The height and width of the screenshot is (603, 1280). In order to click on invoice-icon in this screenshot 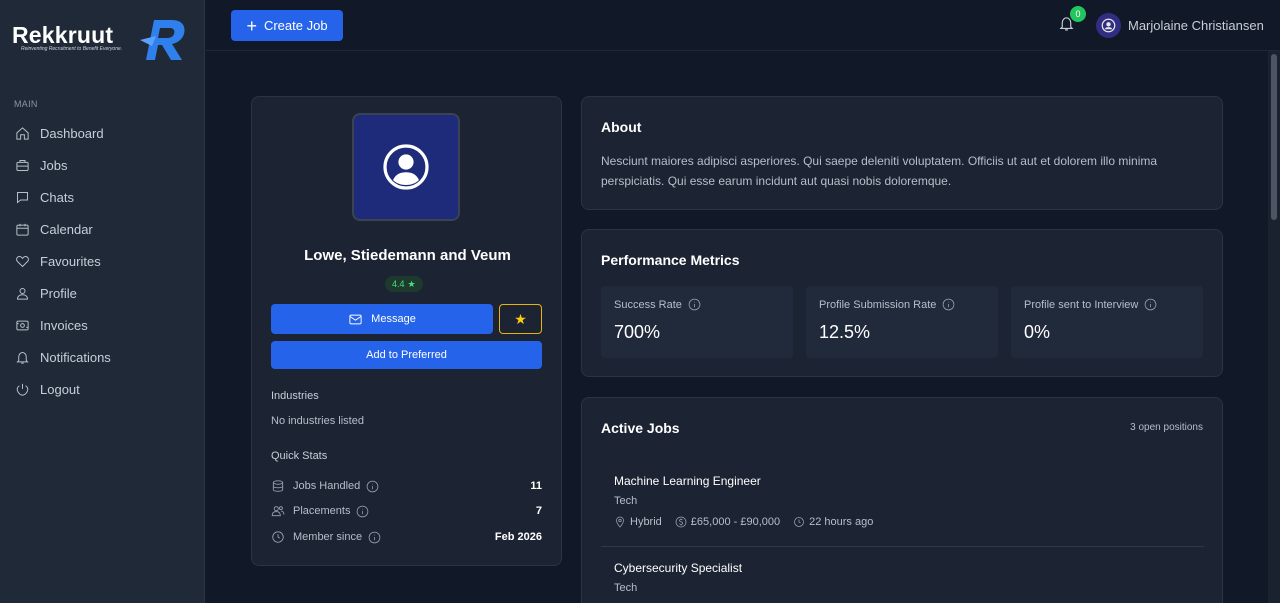, I will do `click(22, 325)`.